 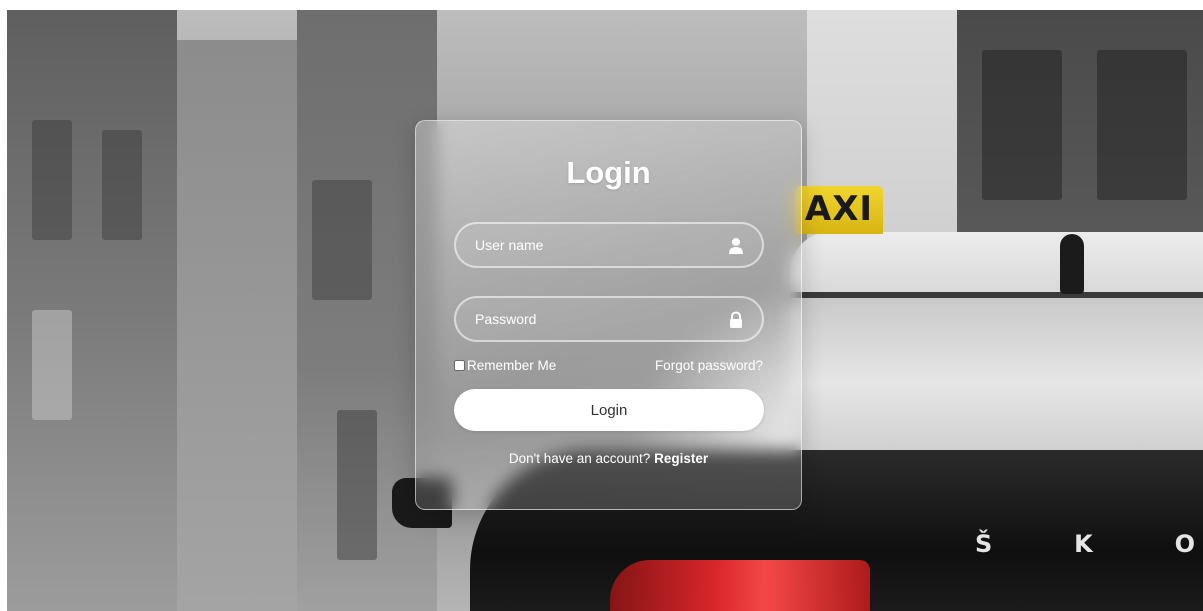 I want to click on register-prompt-text: Don't have an account?, so click(x=579, y=458).